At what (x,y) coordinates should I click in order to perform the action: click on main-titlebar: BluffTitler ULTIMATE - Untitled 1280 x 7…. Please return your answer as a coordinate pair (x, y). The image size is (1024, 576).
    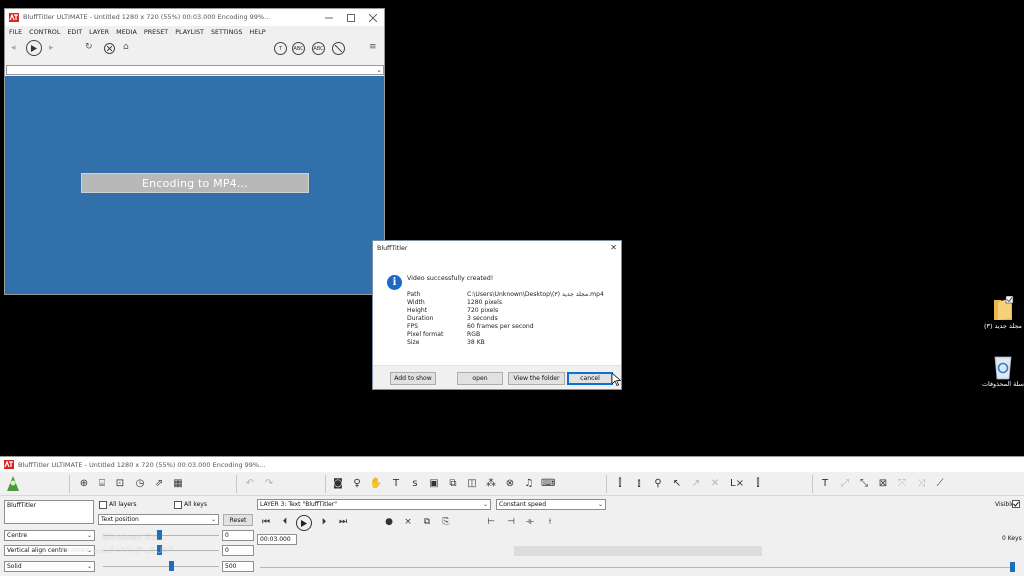
    Looking at the image, I should click on (194, 17).